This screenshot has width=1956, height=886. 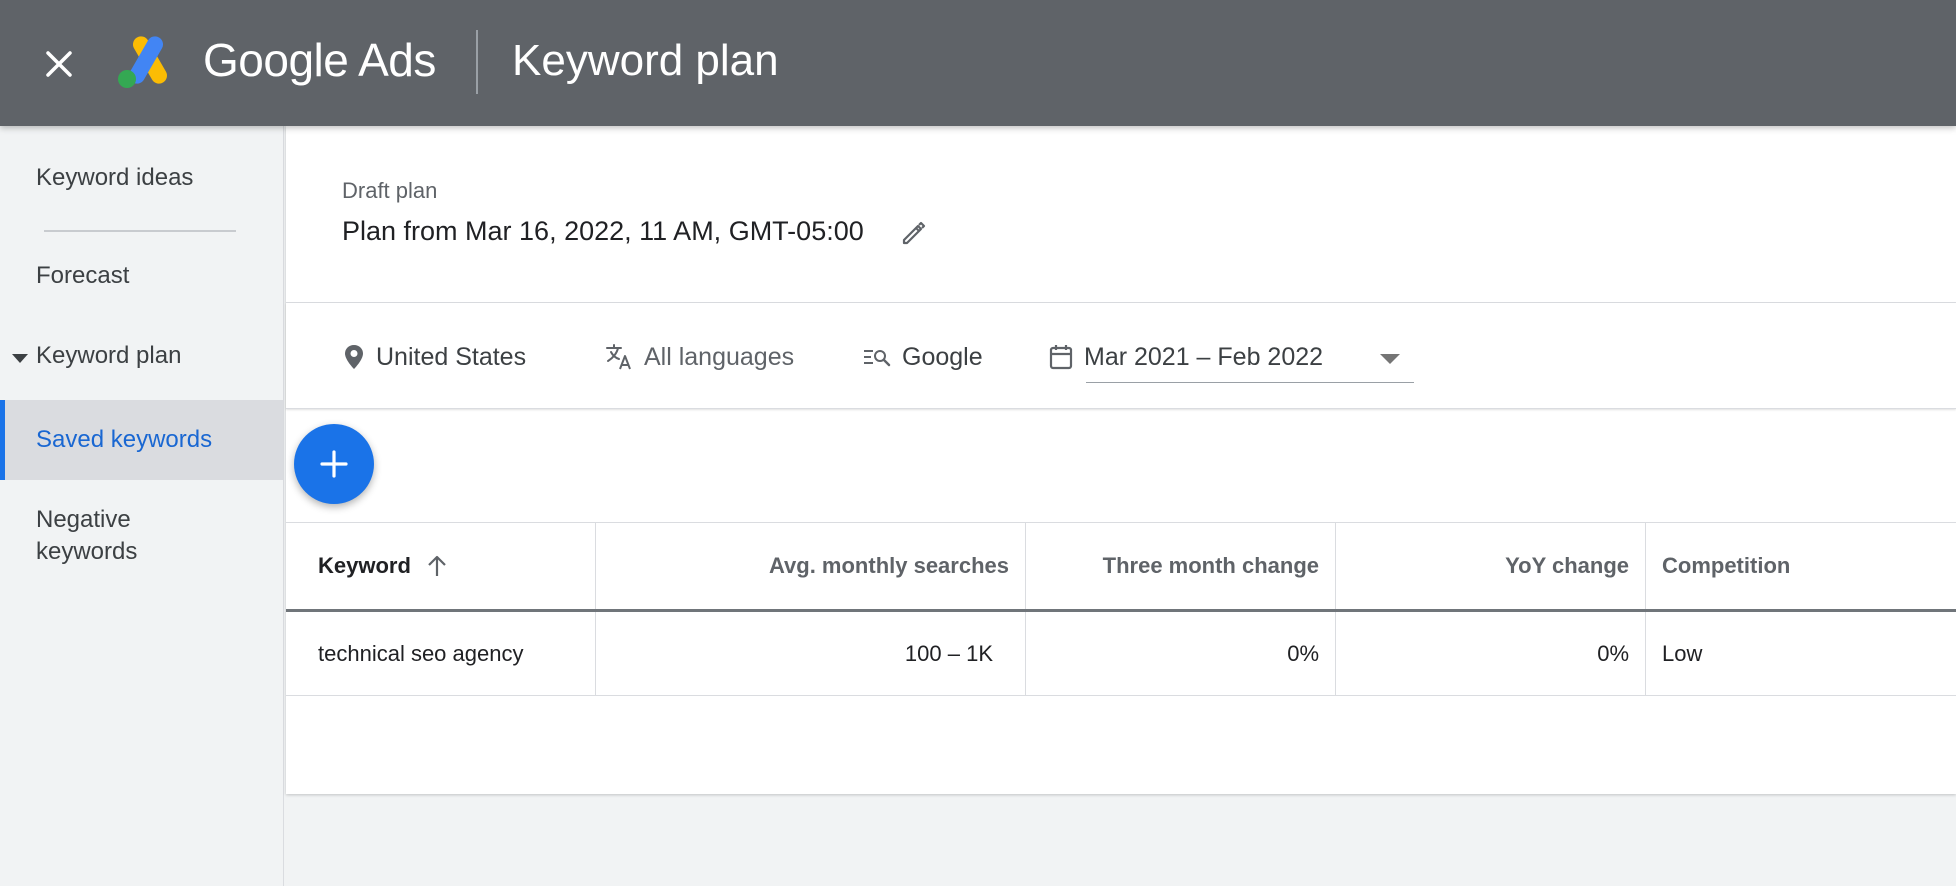 I want to click on column-header-label: Avg. monthly searches, so click(x=888, y=565).